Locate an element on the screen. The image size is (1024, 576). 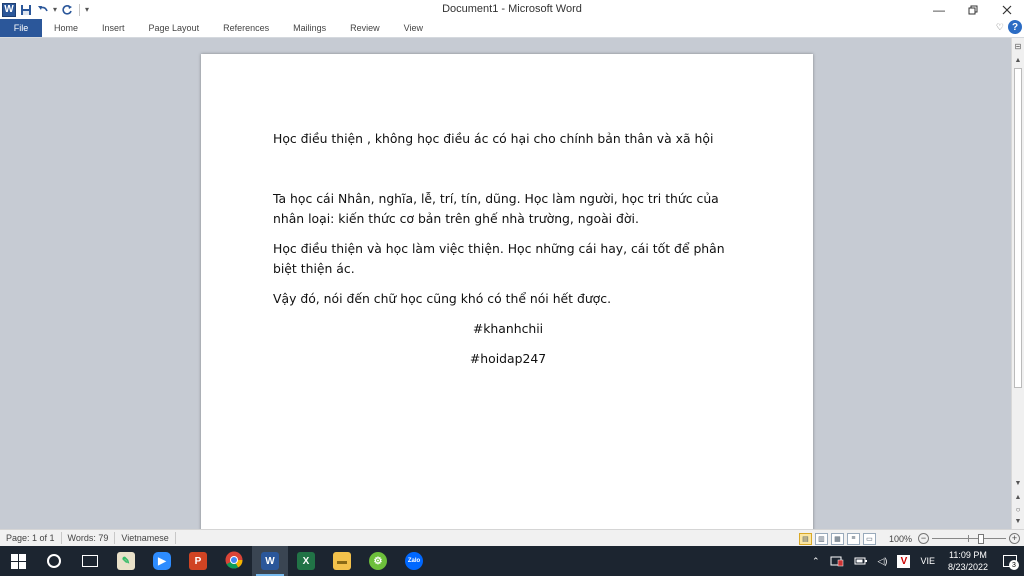
hashtag-paragraph: #khanhchii is located at coordinates (508, 328).